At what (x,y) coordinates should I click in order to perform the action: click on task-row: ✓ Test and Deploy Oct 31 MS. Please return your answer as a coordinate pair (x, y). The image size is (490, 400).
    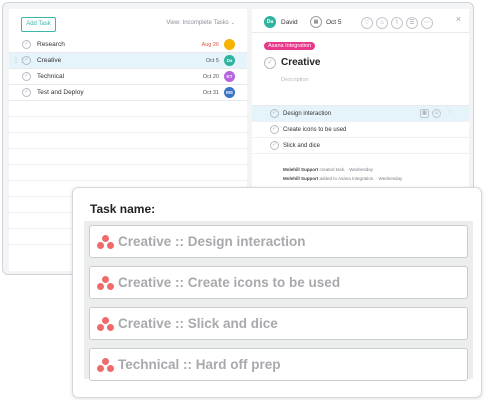
    Looking at the image, I should click on (128, 93).